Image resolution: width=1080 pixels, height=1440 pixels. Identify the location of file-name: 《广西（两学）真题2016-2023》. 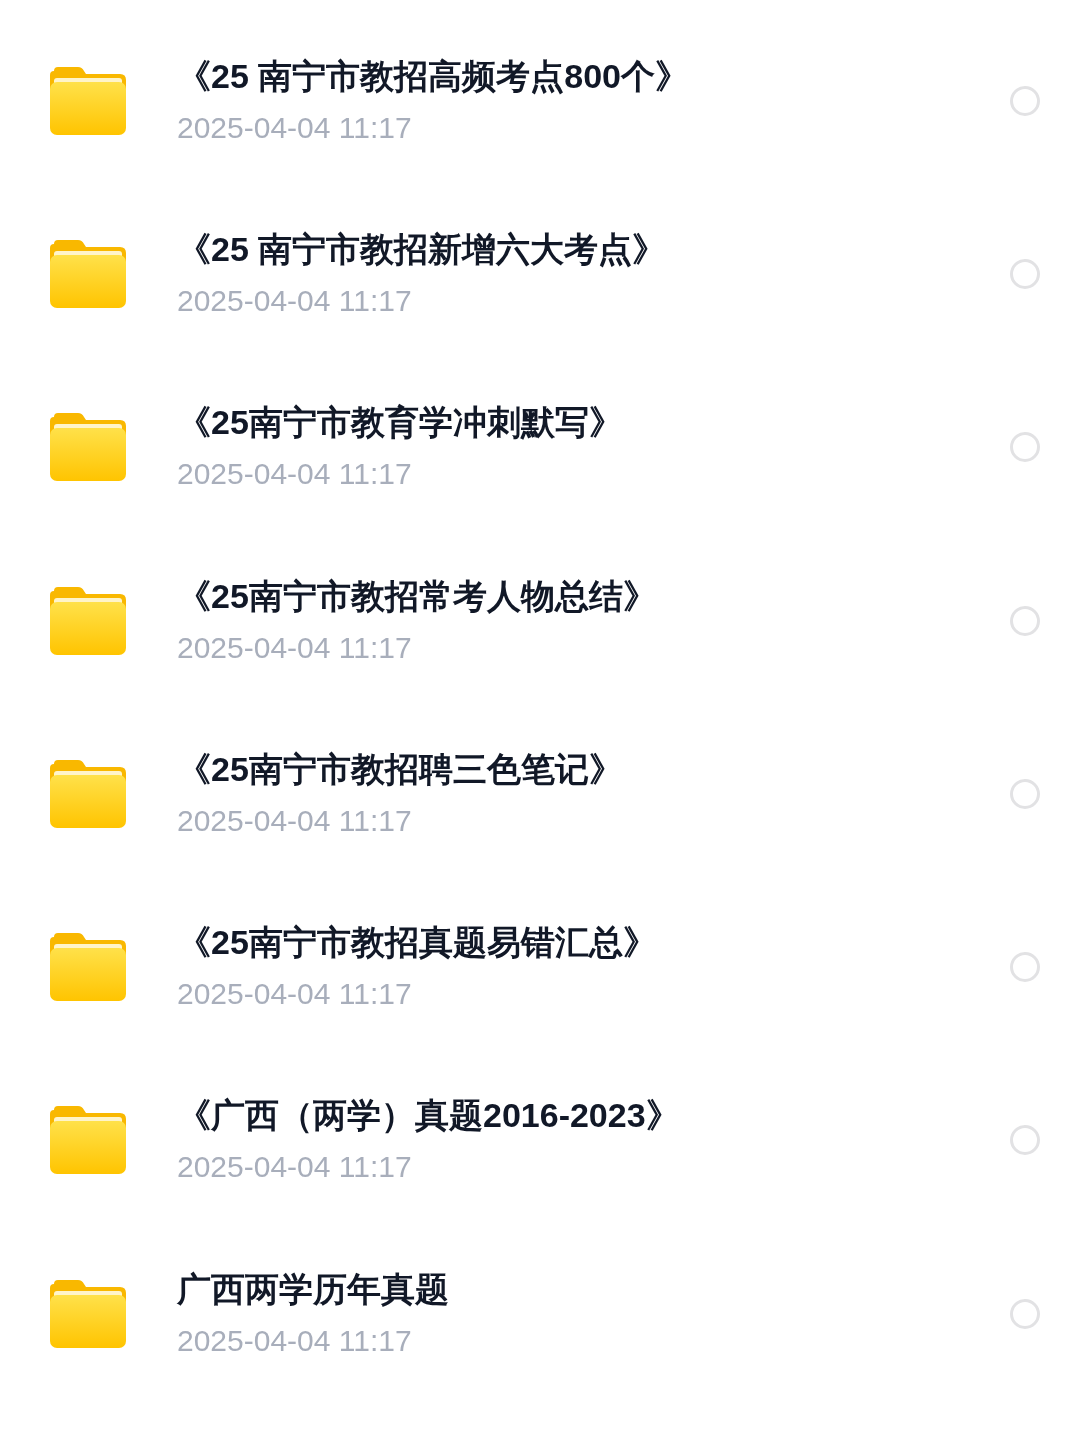
(429, 1116).